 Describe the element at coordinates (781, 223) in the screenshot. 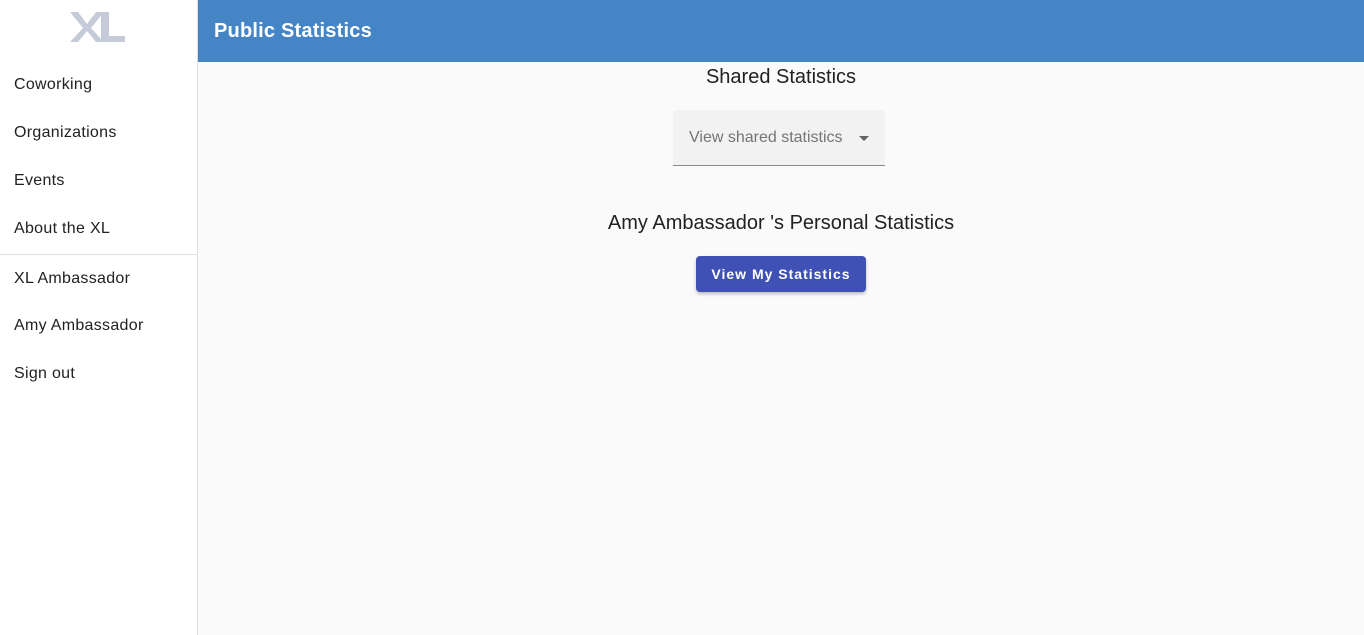

I see `personal-statistics-heading: Amy Ambassador 's Personal Statistics` at that location.